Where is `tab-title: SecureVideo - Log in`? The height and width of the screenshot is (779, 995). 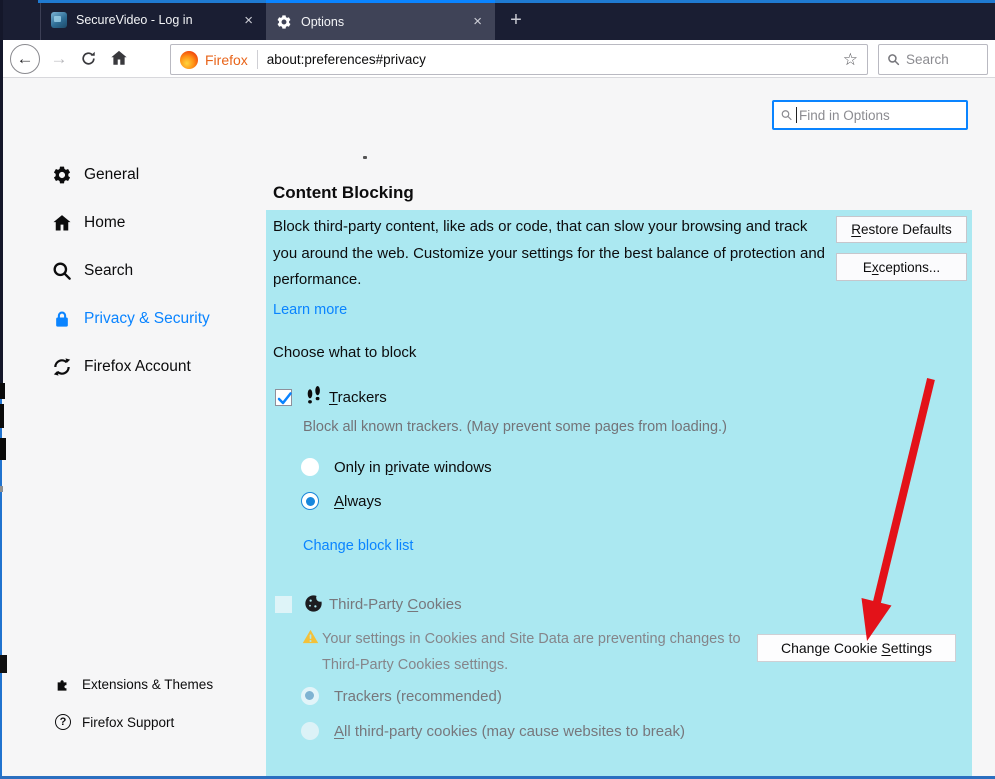 tab-title: SecureVideo - Log in is located at coordinates (134, 20).